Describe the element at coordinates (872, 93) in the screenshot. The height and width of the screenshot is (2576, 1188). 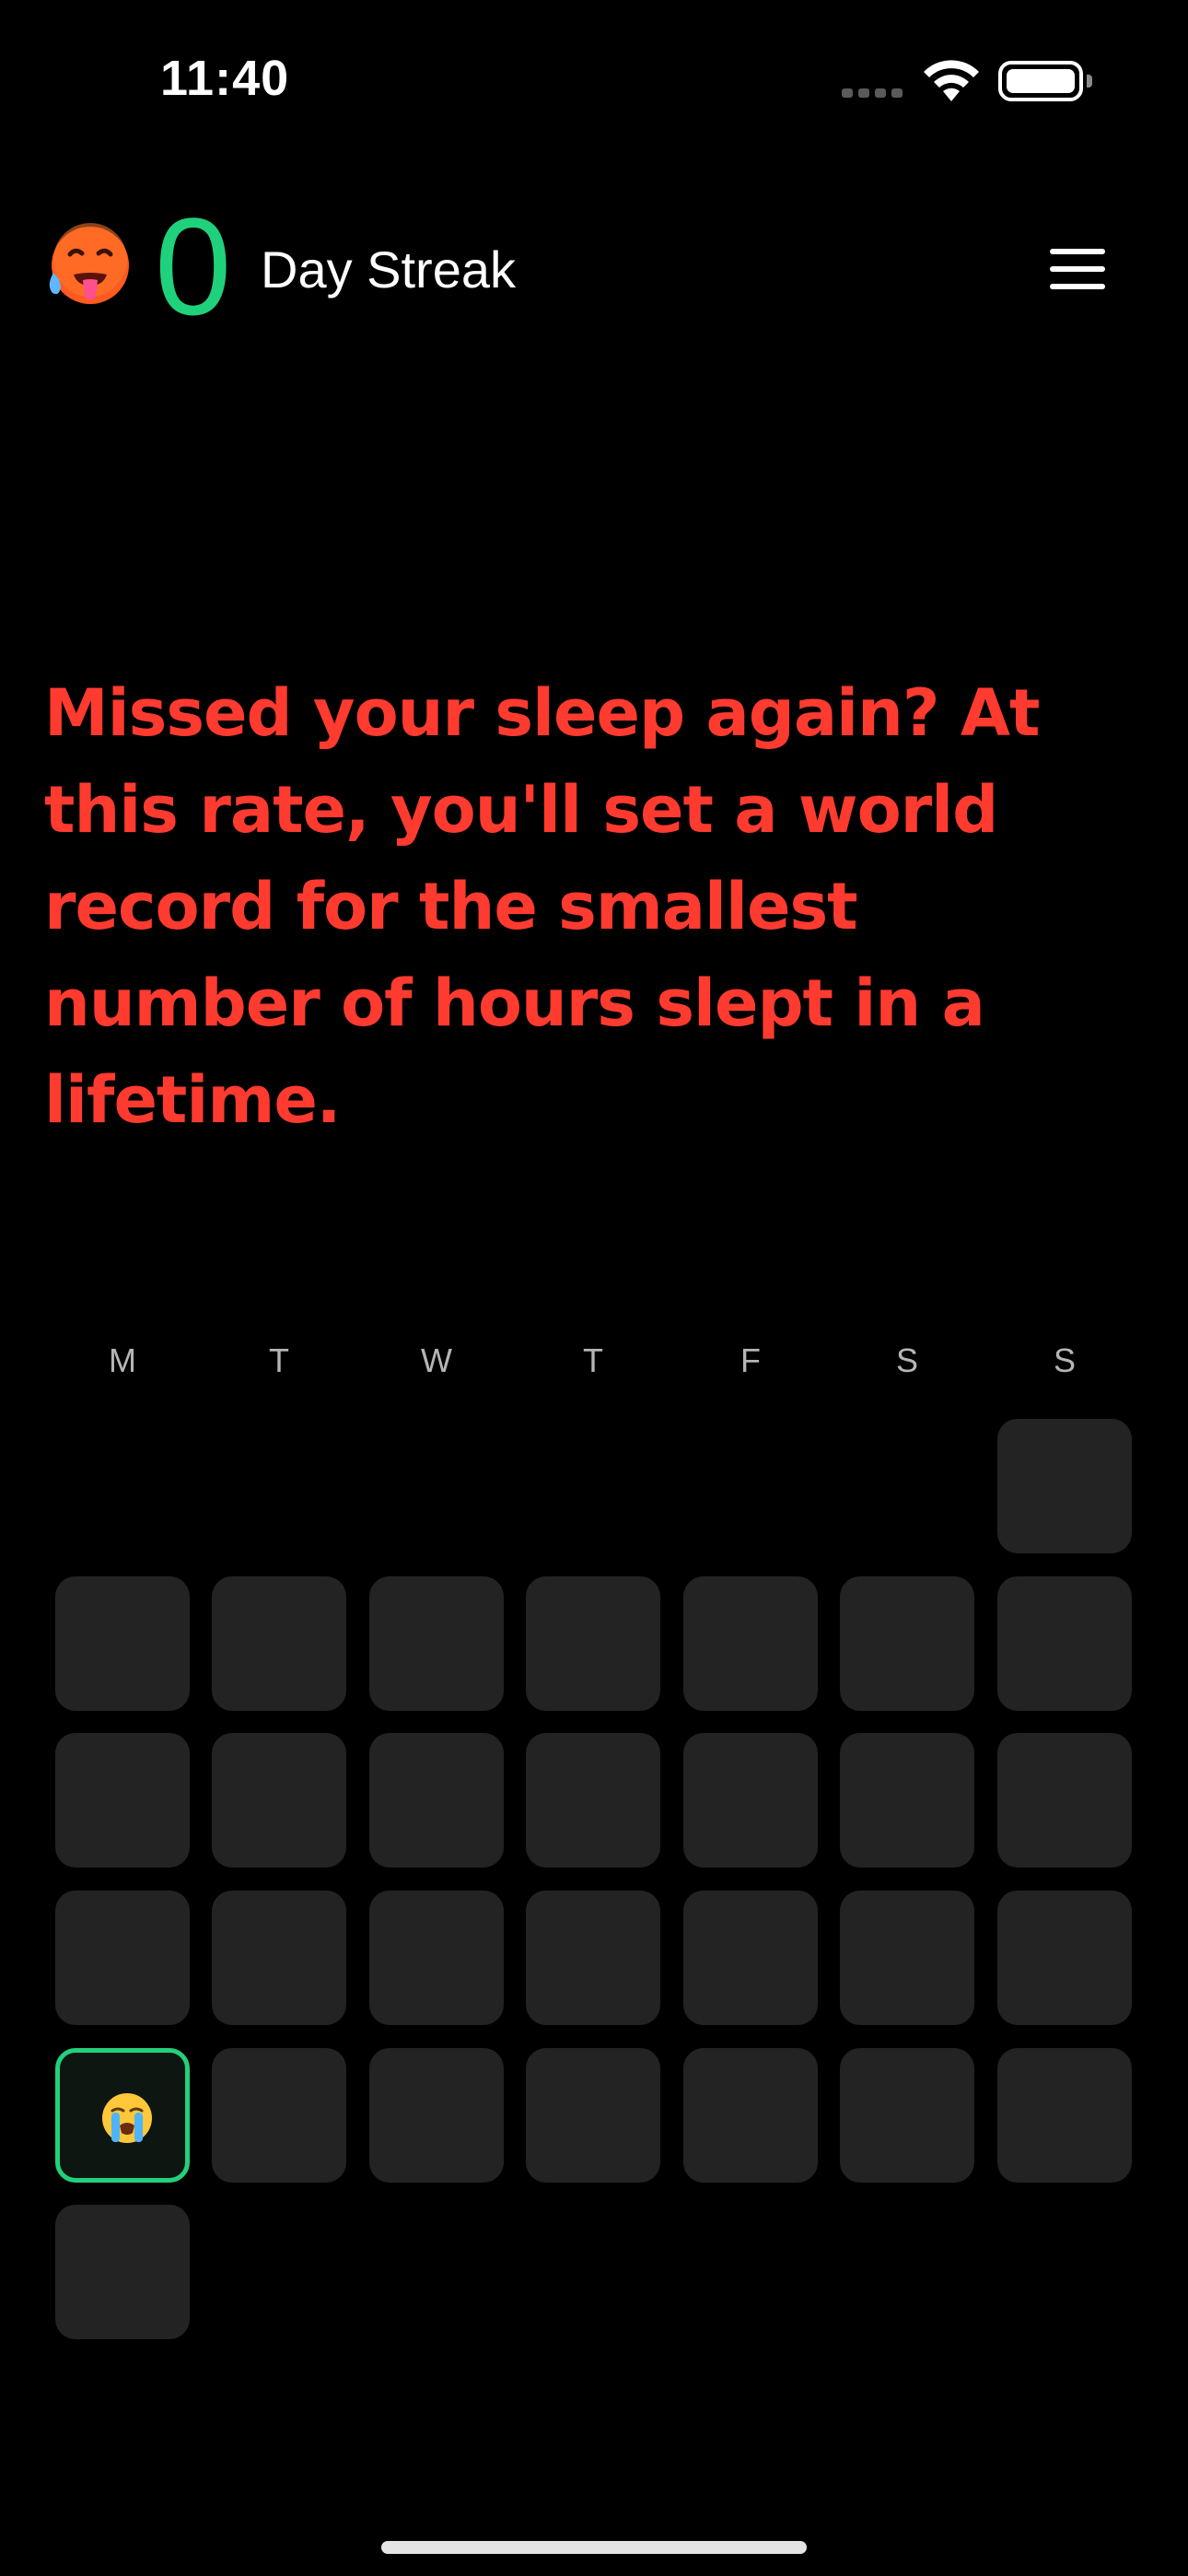
I see `cellular-signal-icon` at that location.